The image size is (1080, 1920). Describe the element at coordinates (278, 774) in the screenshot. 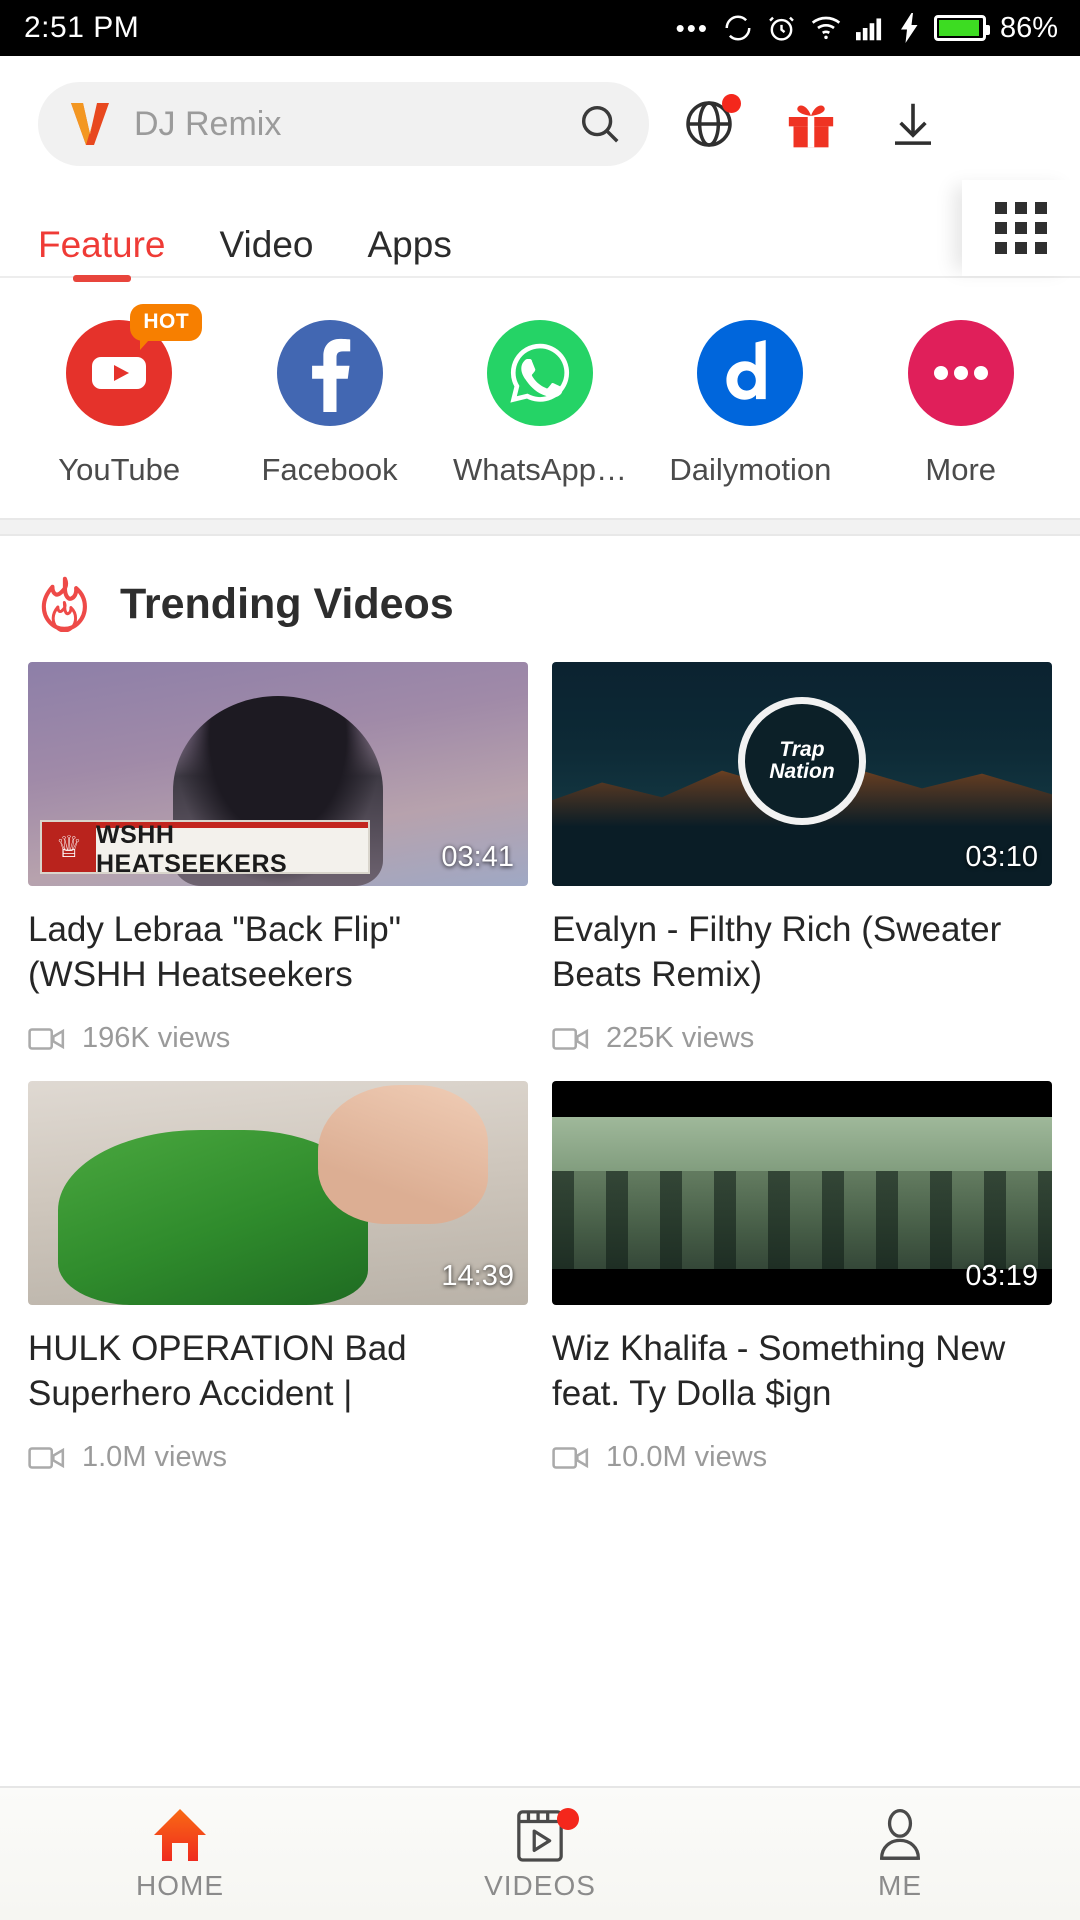

I see `video-thumbnail: ♕ WSHH HEATSEEKERS 03:41` at that location.